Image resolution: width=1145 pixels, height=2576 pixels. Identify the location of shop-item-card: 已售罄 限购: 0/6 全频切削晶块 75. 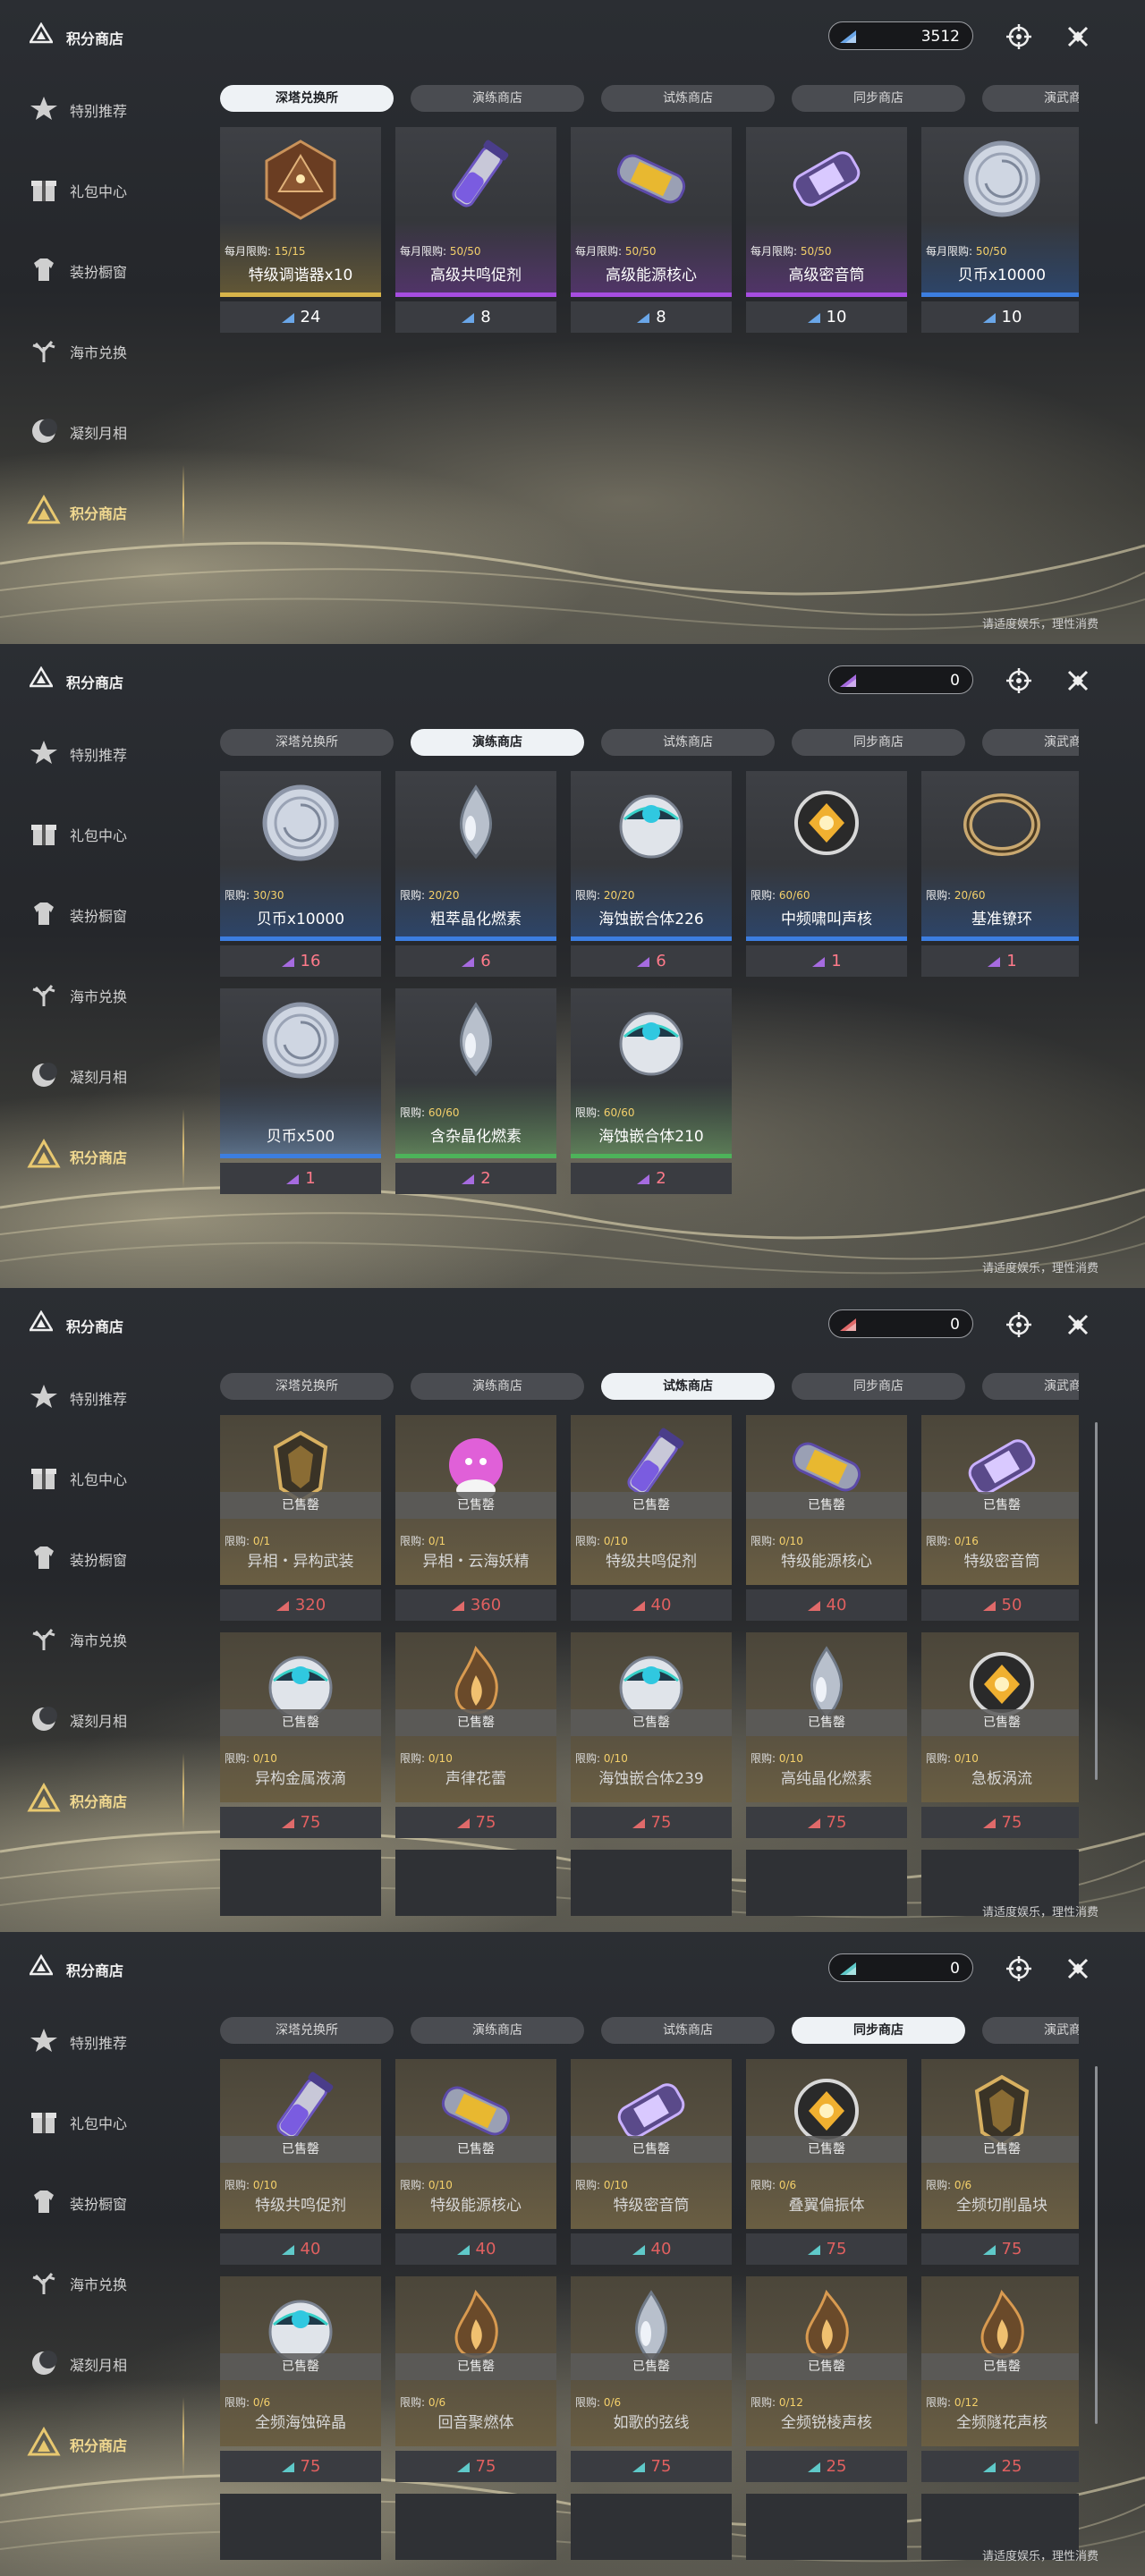
(1000, 2162).